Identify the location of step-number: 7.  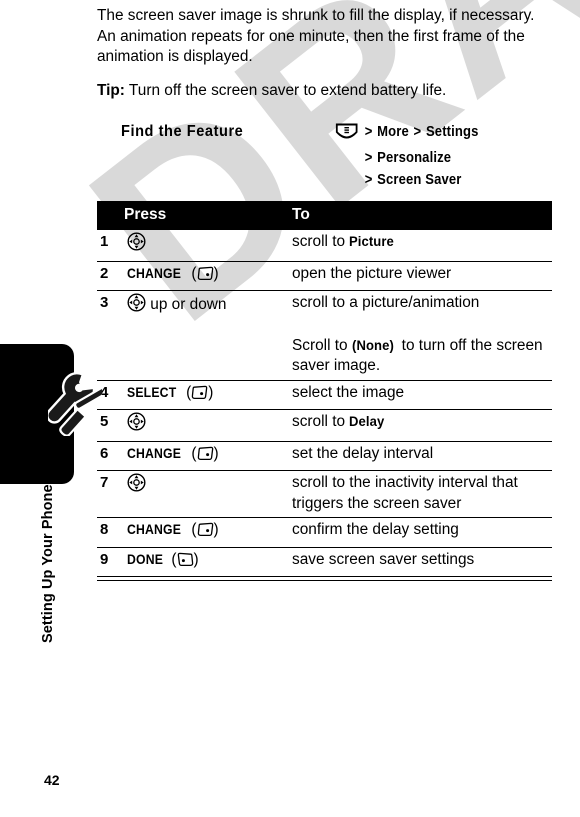
(110, 494).